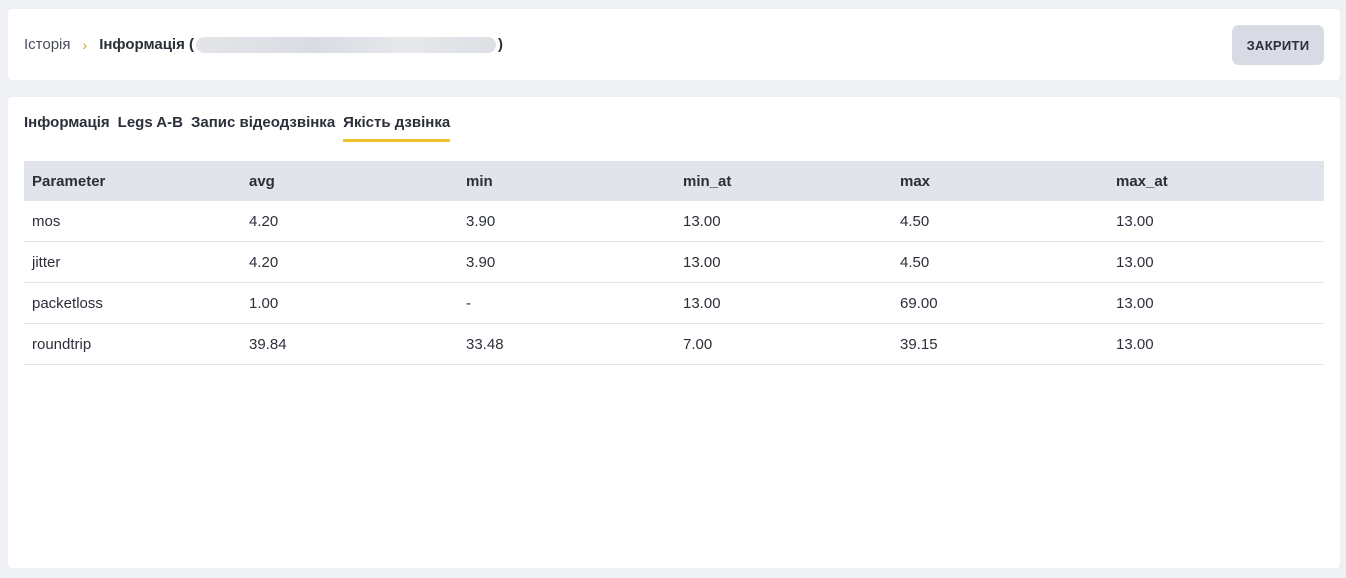 Image resolution: width=1346 pixels, height=578 pixels. What do you see at coordinates (67, 128) in the screenshot?
I see `tab-information: Інформація` at bounding box center [67, 128].